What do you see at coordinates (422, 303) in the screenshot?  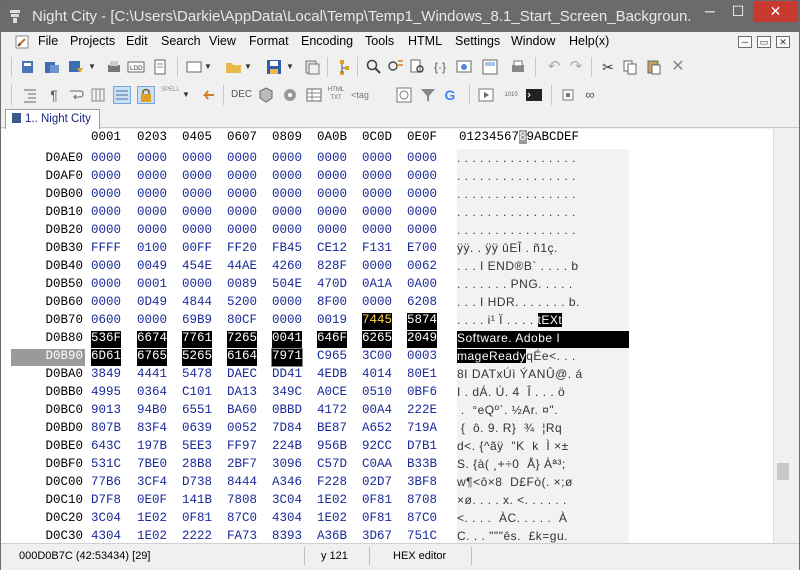 I see `hex-cell: 6208` at bounding box center [422, 303].